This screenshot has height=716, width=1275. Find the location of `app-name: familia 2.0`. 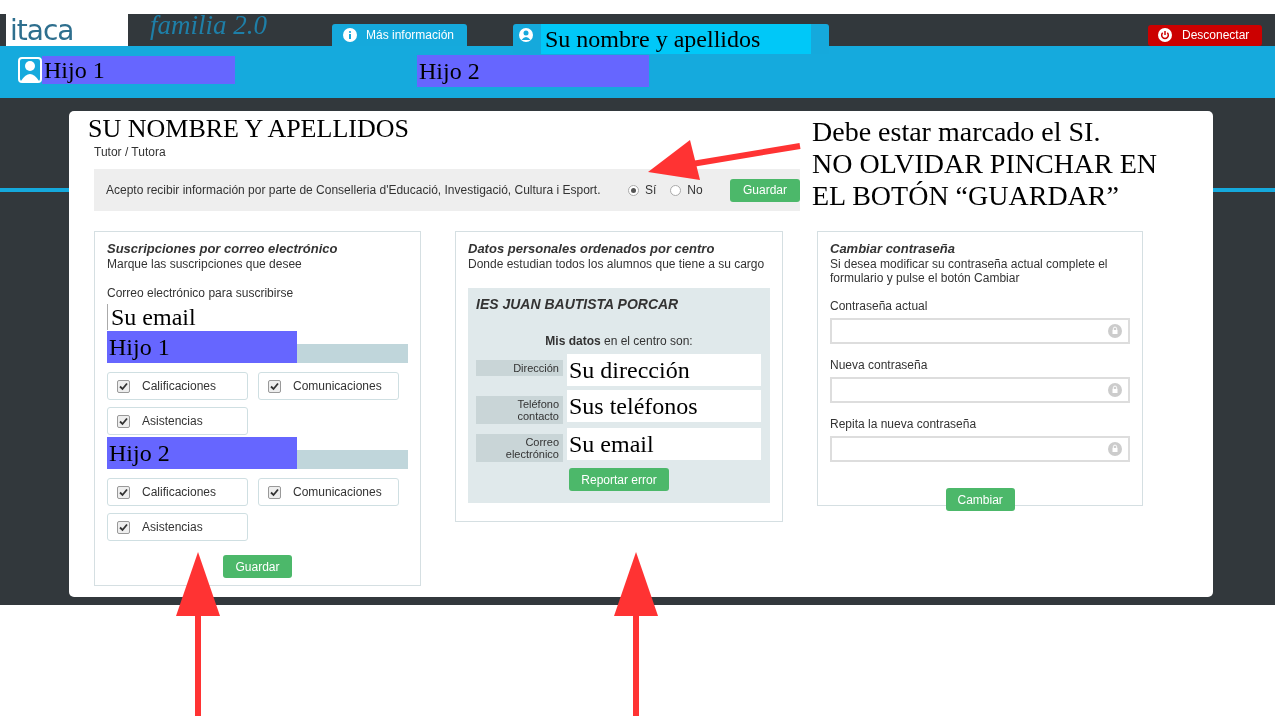

app-name: familia 2.0 is located at coordinates (209, 25).